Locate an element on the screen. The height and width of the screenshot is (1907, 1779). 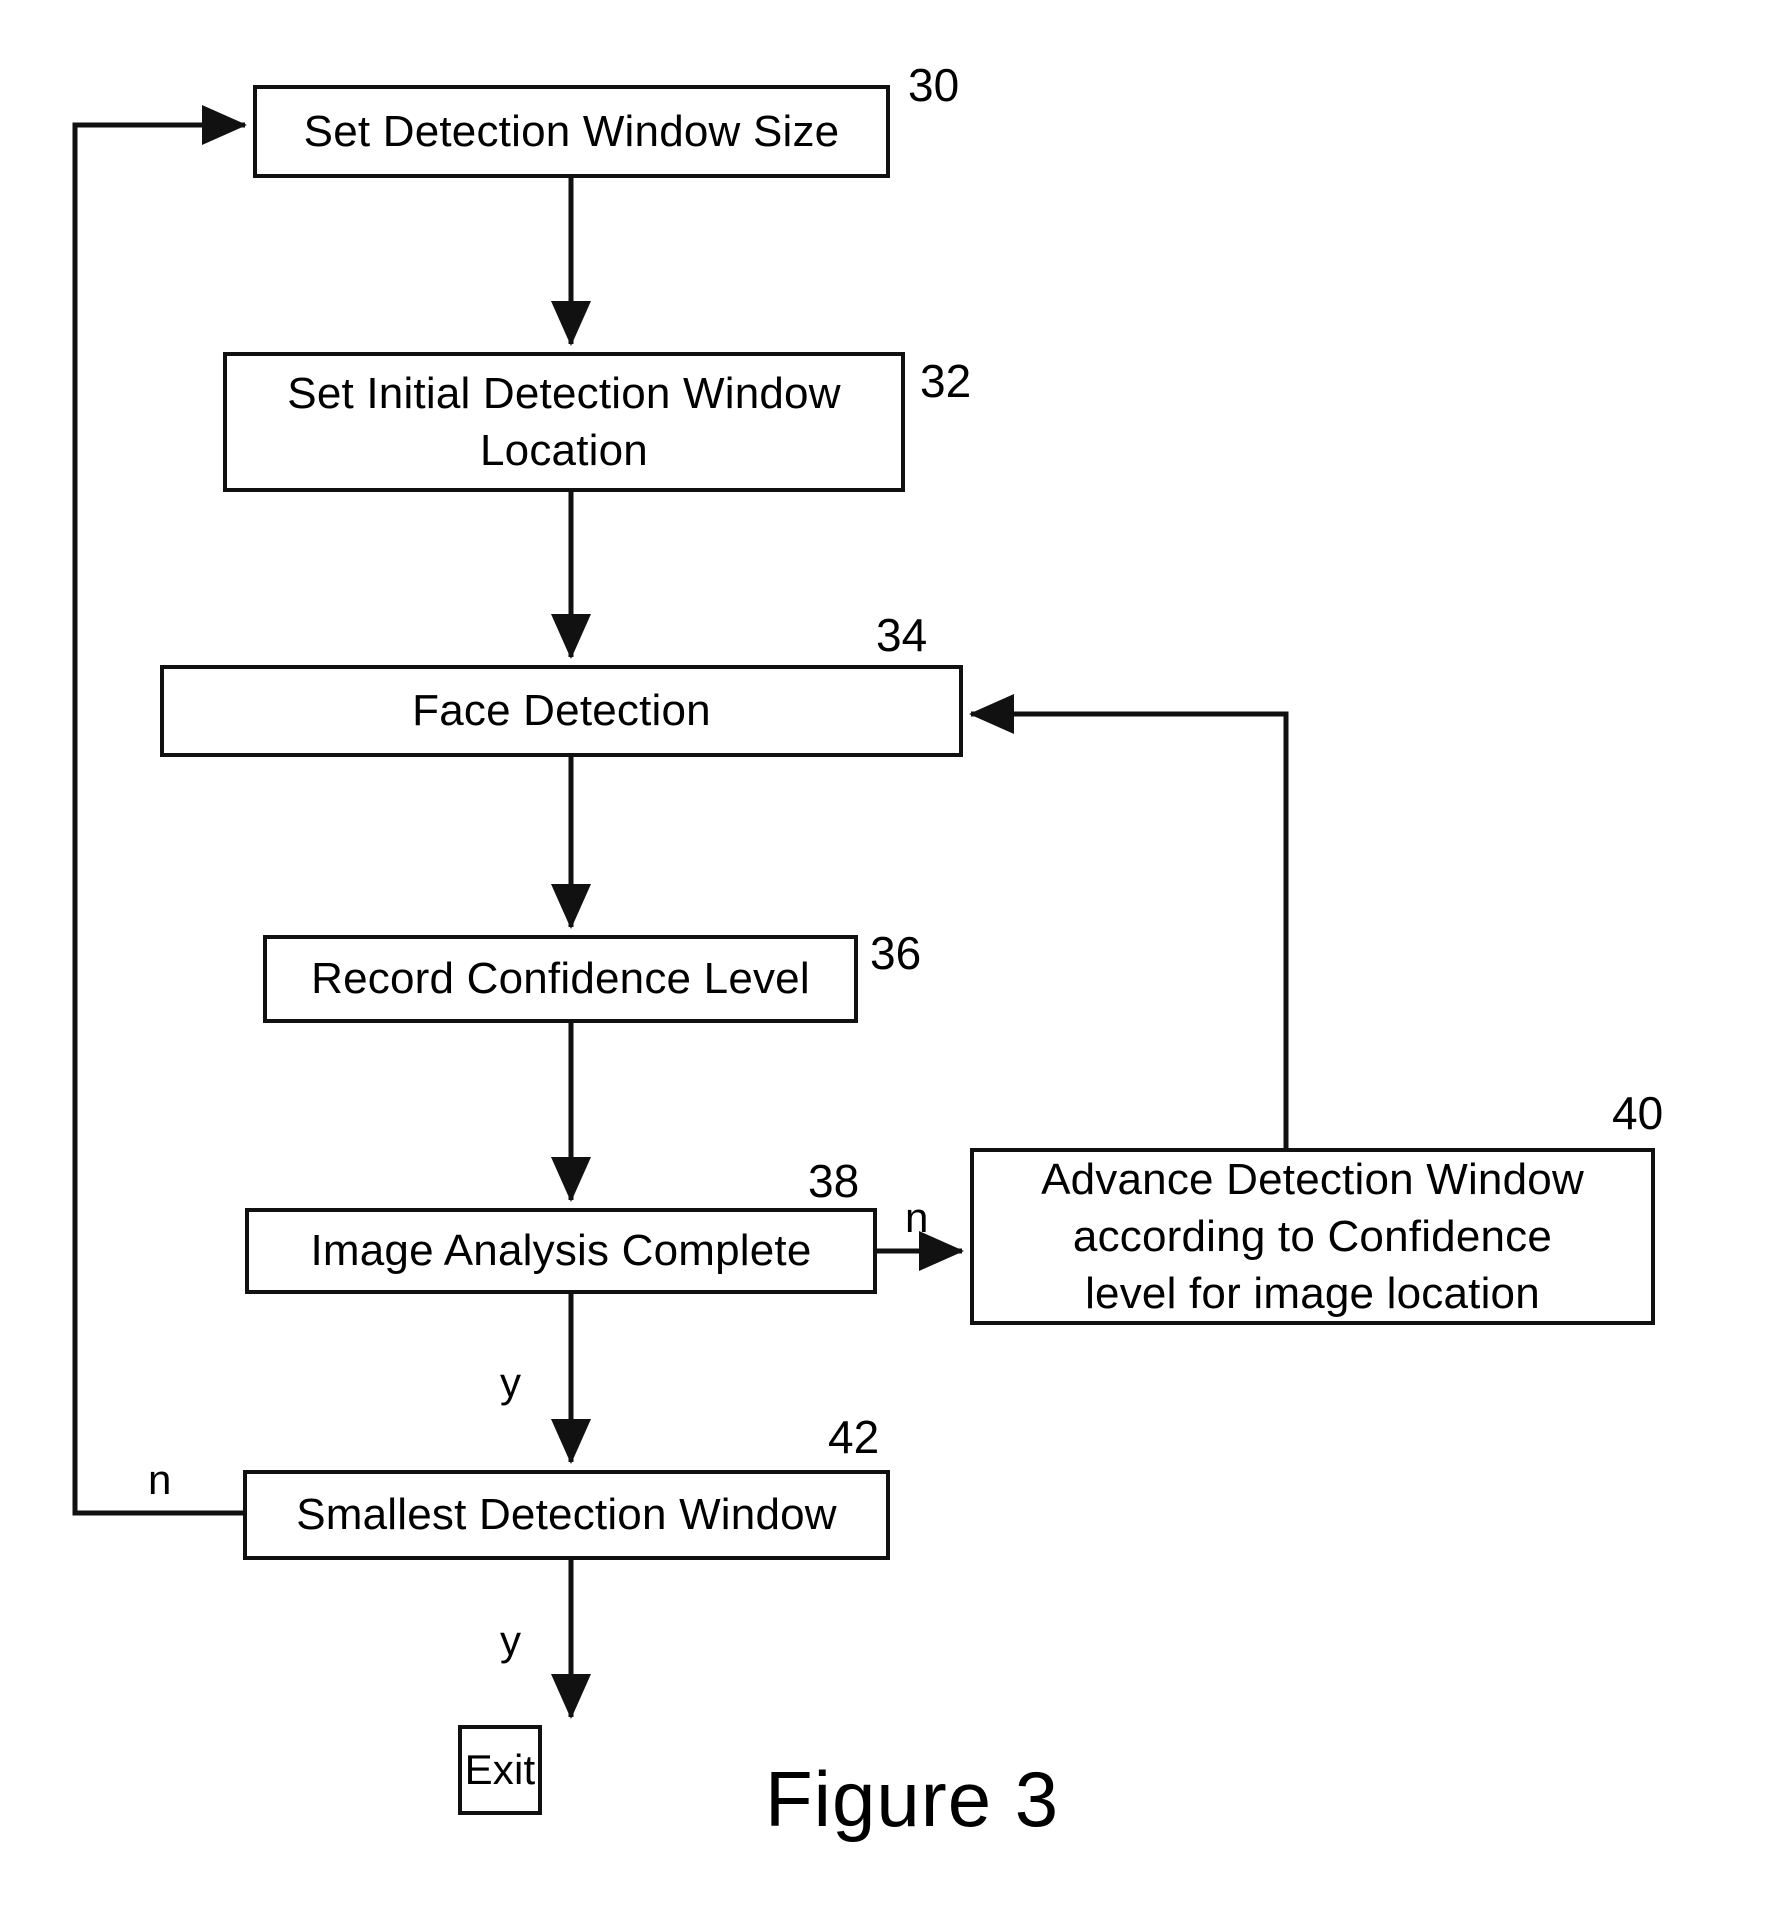
node-label: Record Confidence Level is located at coordinates (560, 979).